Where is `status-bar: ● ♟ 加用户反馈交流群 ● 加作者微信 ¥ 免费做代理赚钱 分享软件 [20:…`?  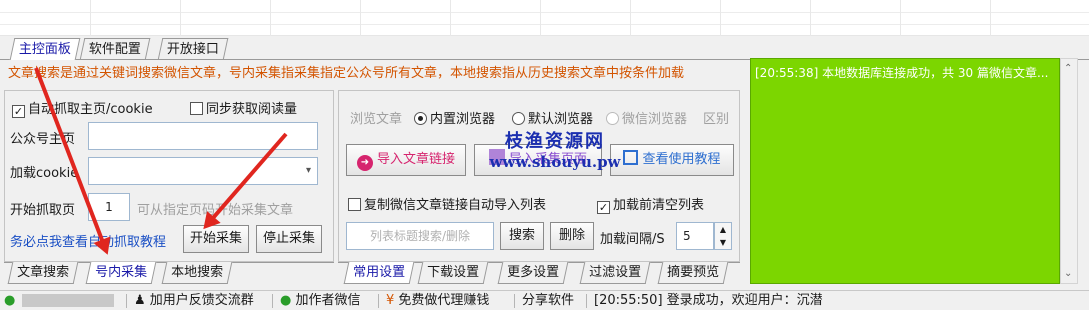
status-bar: ● ♟ 加用户反馈交流群 ● 加作者微信 ¥ 免费做代理赚钱 分享软件 [20:… is located at coordinates (544, 300).